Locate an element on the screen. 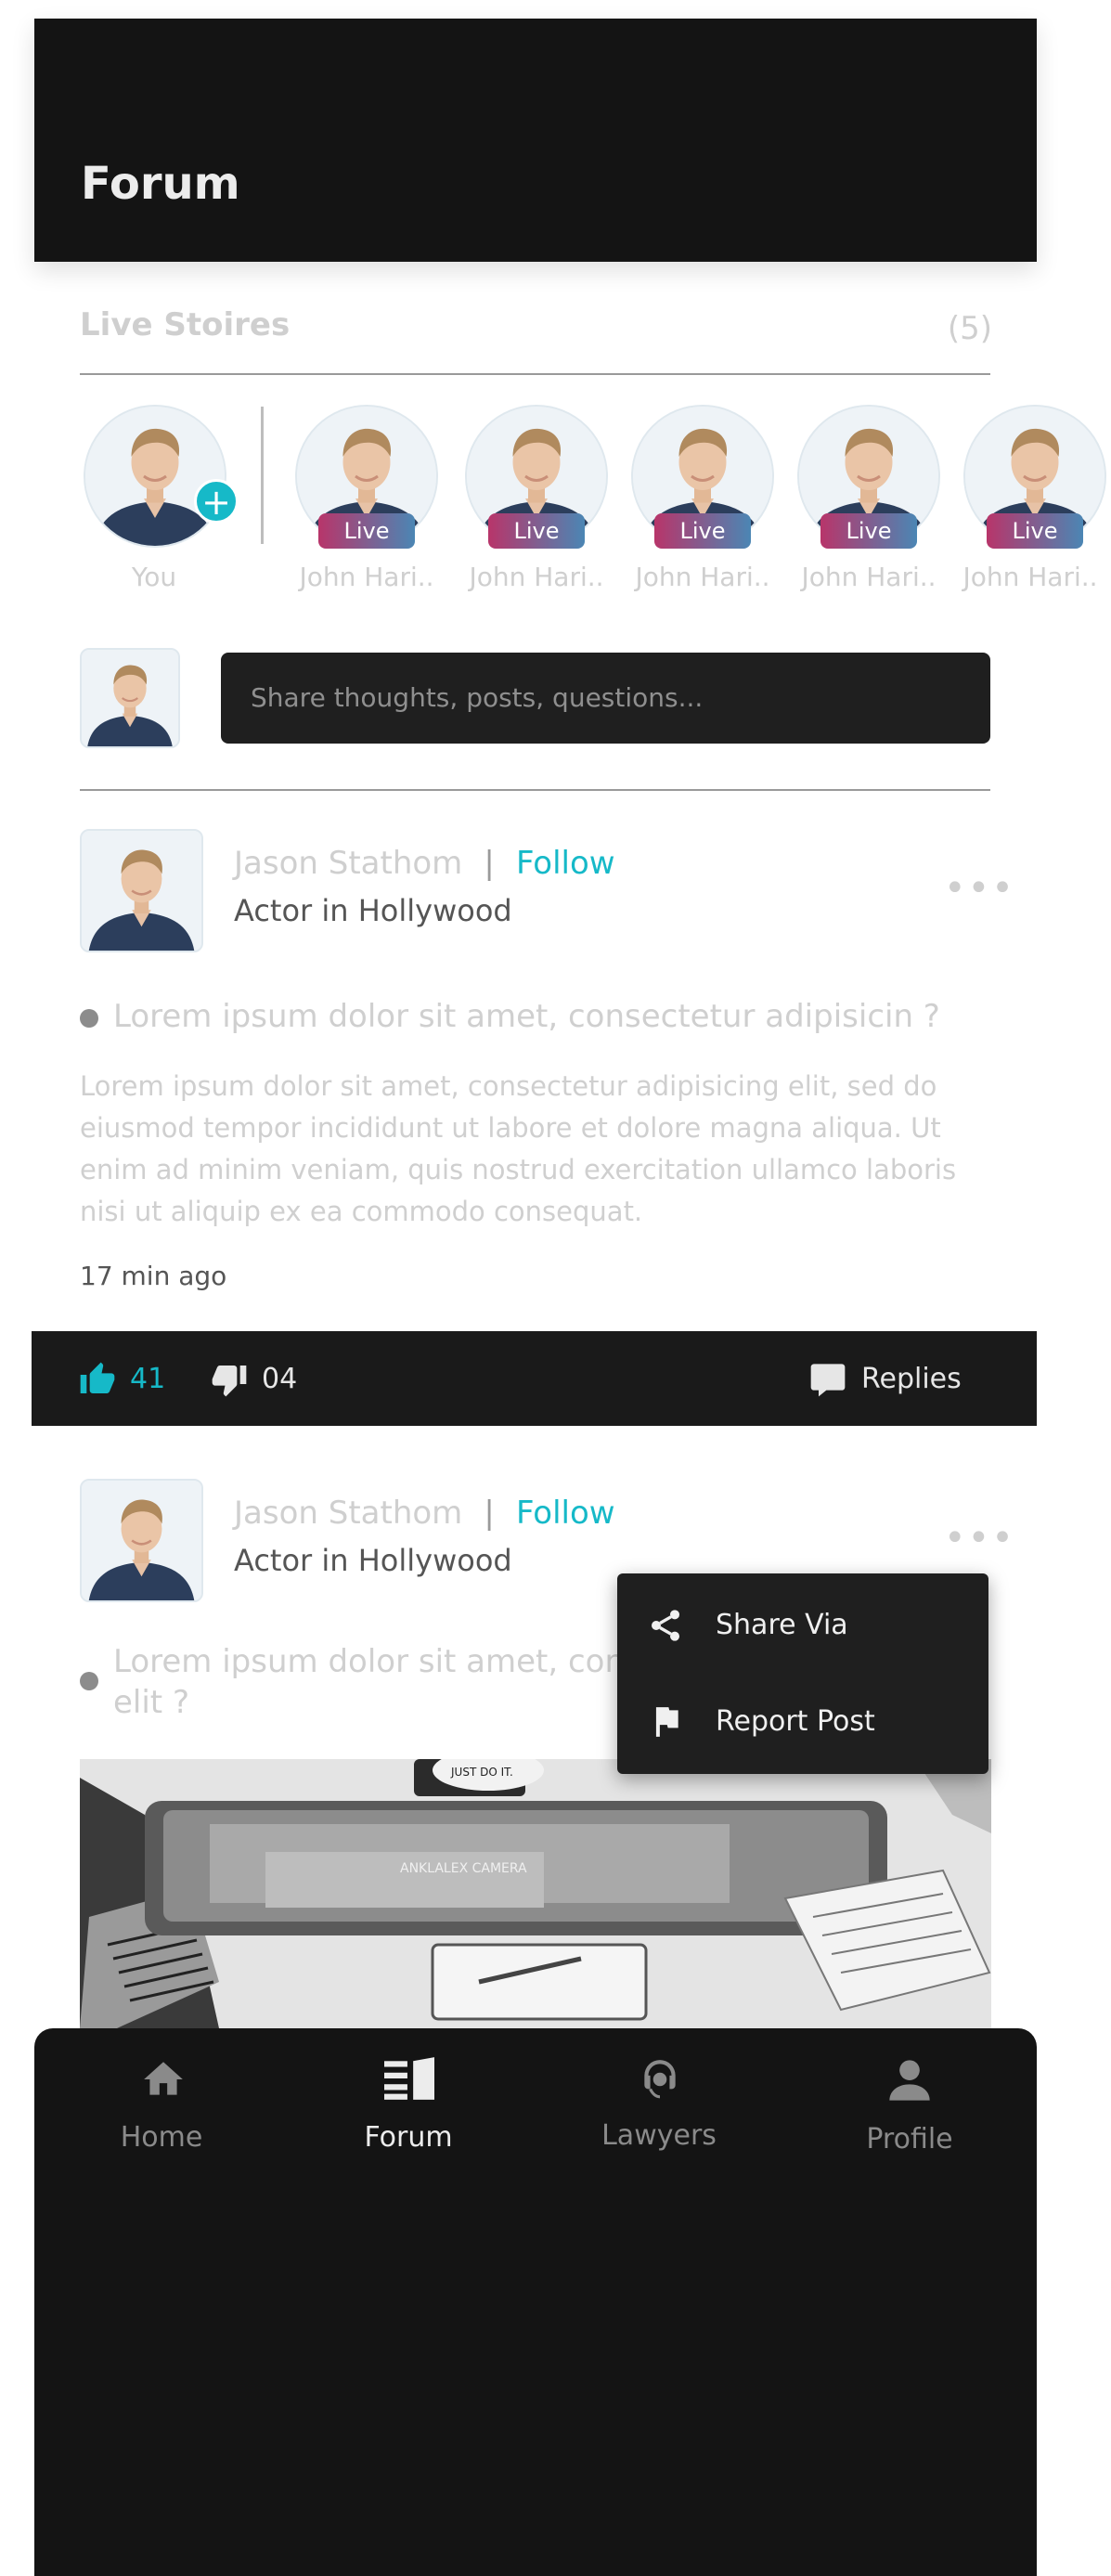 This screenshot has height=2576, width=1111. flag-icon is located at coordinates (666, 1722).